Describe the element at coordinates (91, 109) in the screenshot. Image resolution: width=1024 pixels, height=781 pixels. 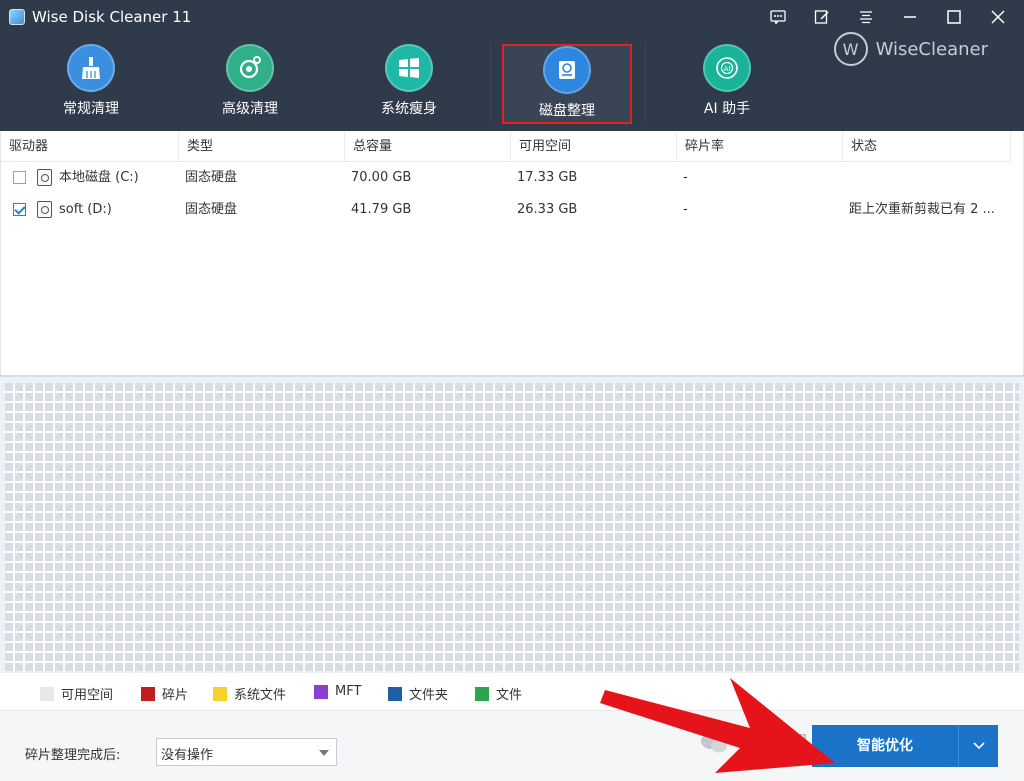
I see `nav-label: 常规清理` at that location.